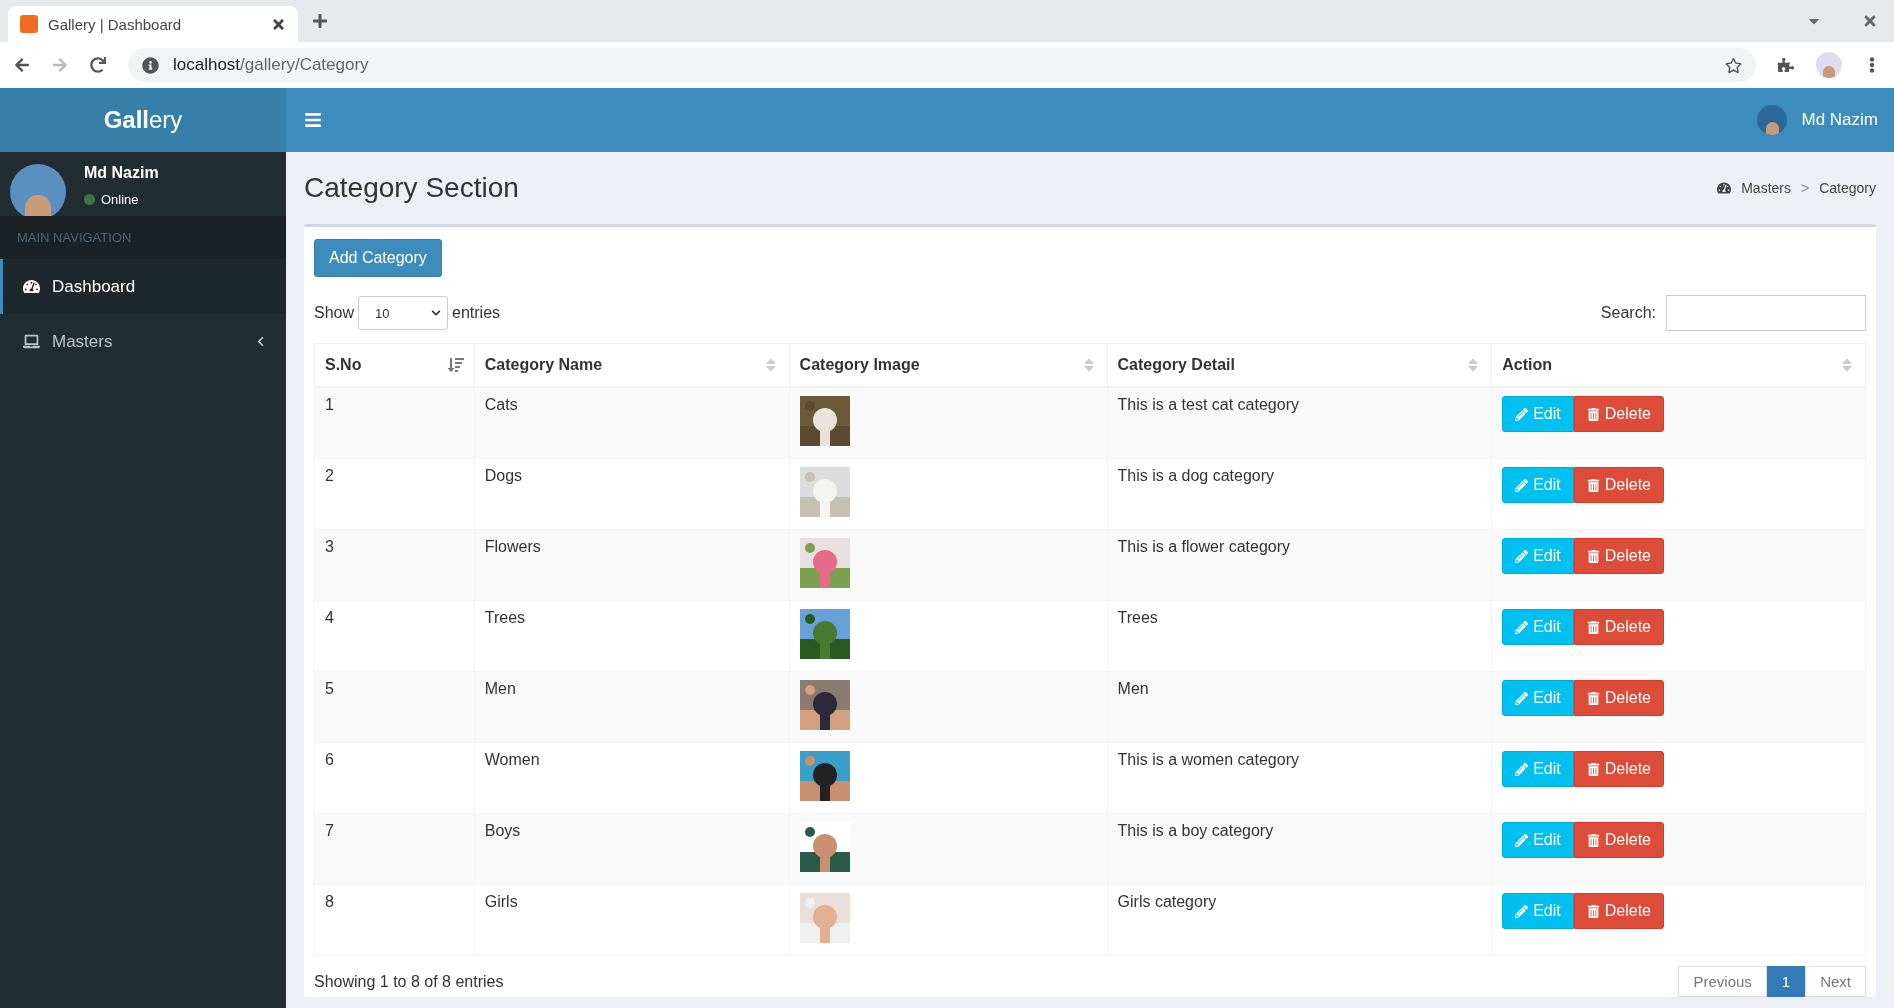 The width and height of the screenshot is (1894, 1008). What do you see at coordinates (143, 237) in the screenshot?
I see `section-label: MAIN NAVIGATION` at bounding box center [143, 237].